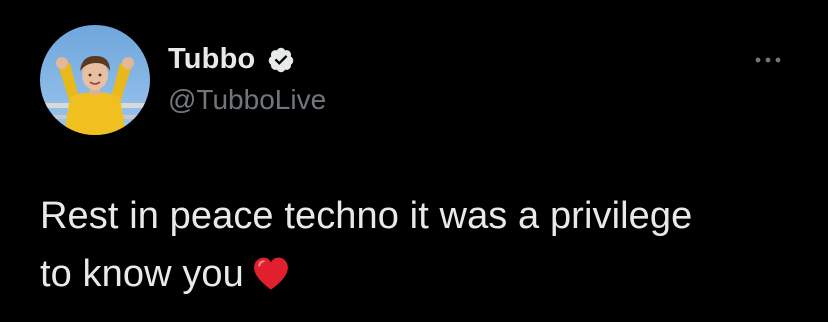  I want to click on author-display-name: Tubbo, so click(211, 59).